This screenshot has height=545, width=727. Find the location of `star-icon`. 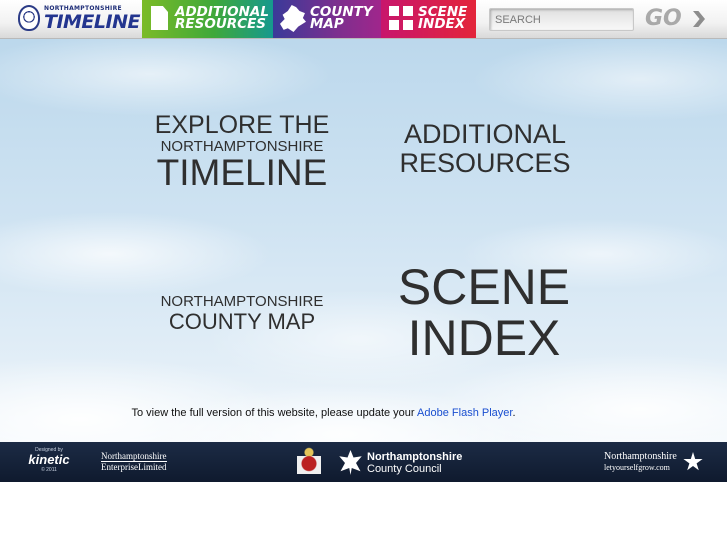

star-icon is located at coordinates (693, 461).